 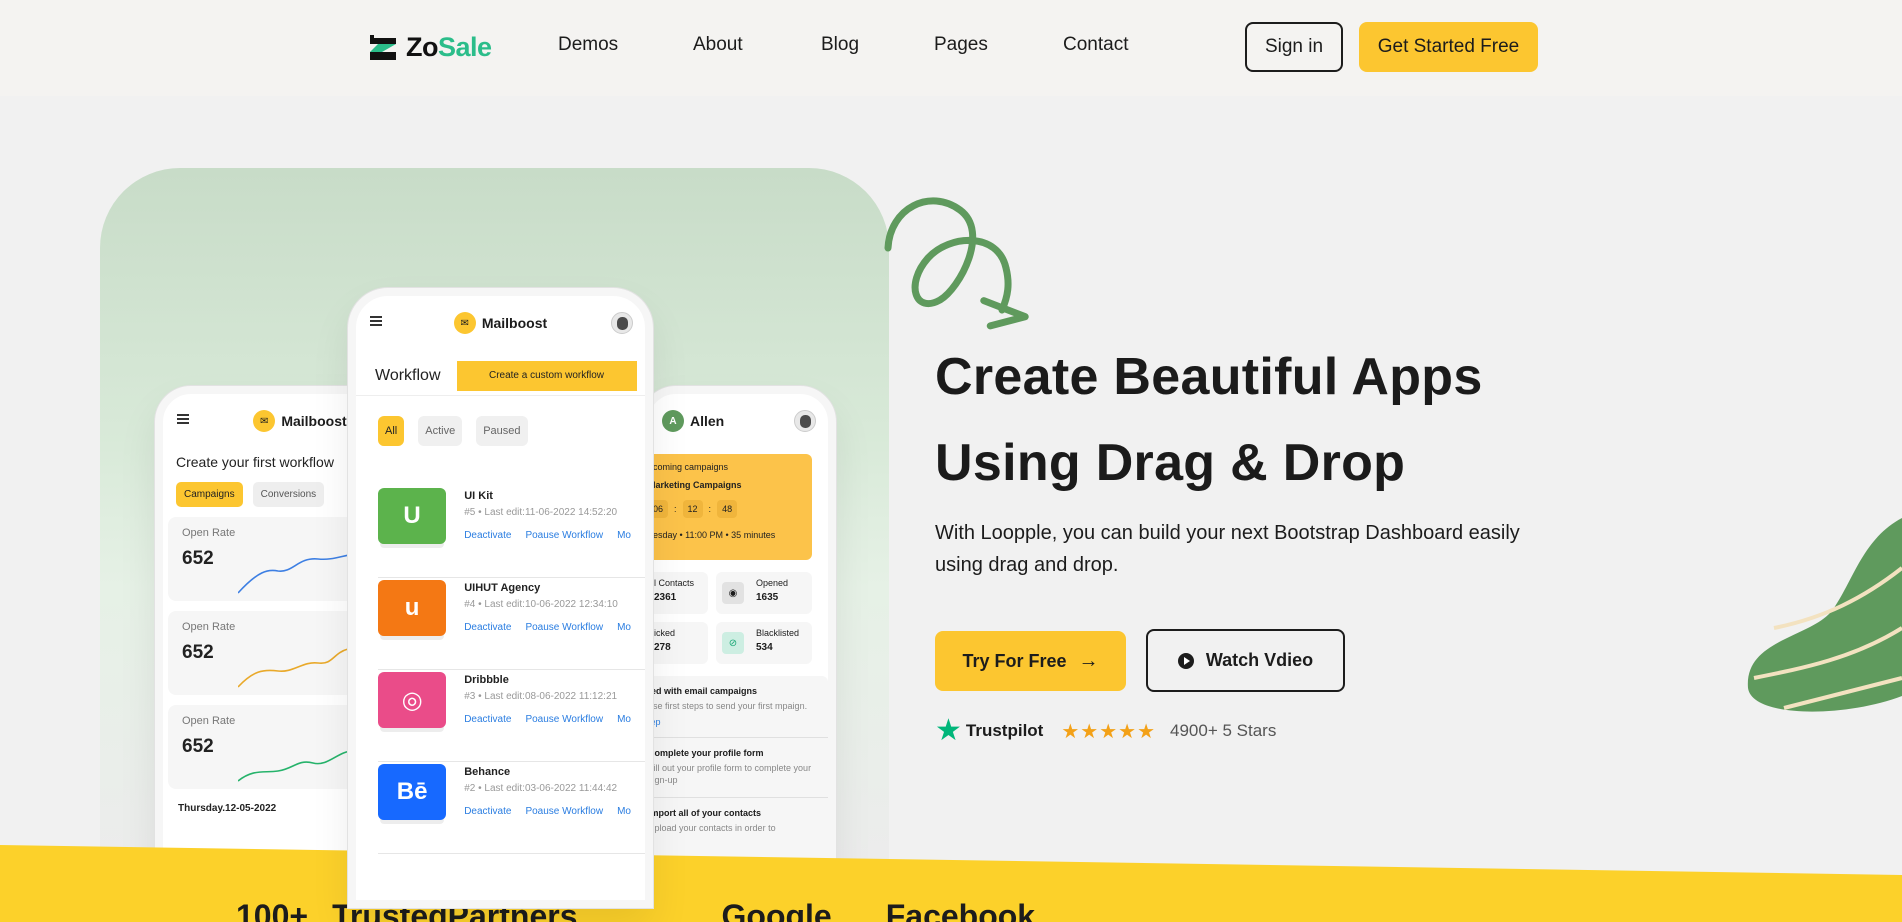 What do you see at coordinates (705, 812) in the screenshot?
I see `list-heading: Import all of your contacts` at bounding box center [705, 812].